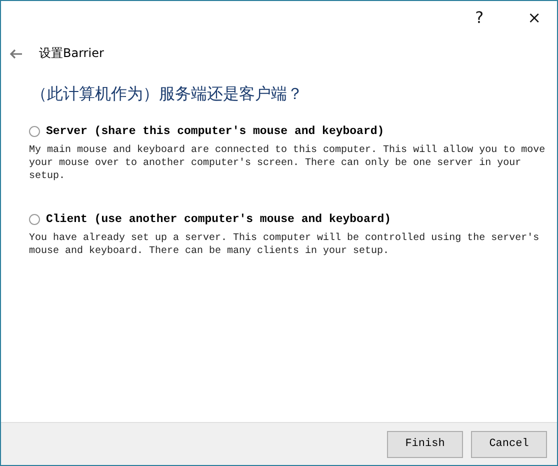  I want to click on option-description: You have already set up a server. This computer will be controlled using the server's mouse and keyboard. There can be many clients in your setup., so click(284, 245).